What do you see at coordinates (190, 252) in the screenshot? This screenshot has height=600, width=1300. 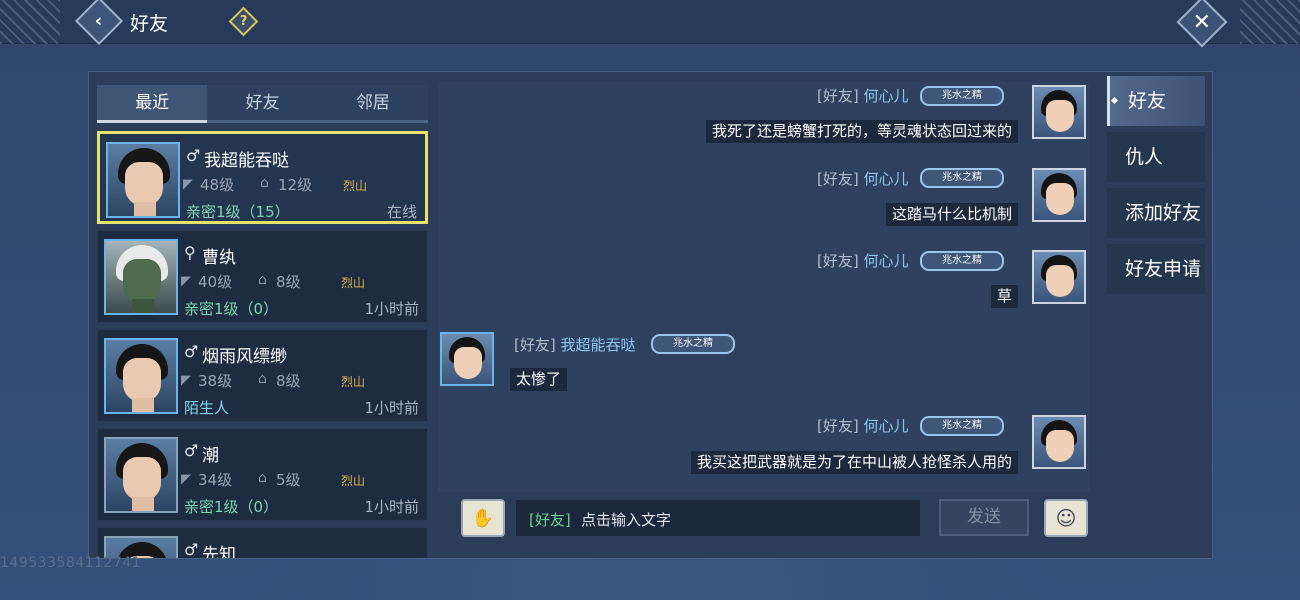 I see `female-icon: ⚲` at bounding box center [190, 252].